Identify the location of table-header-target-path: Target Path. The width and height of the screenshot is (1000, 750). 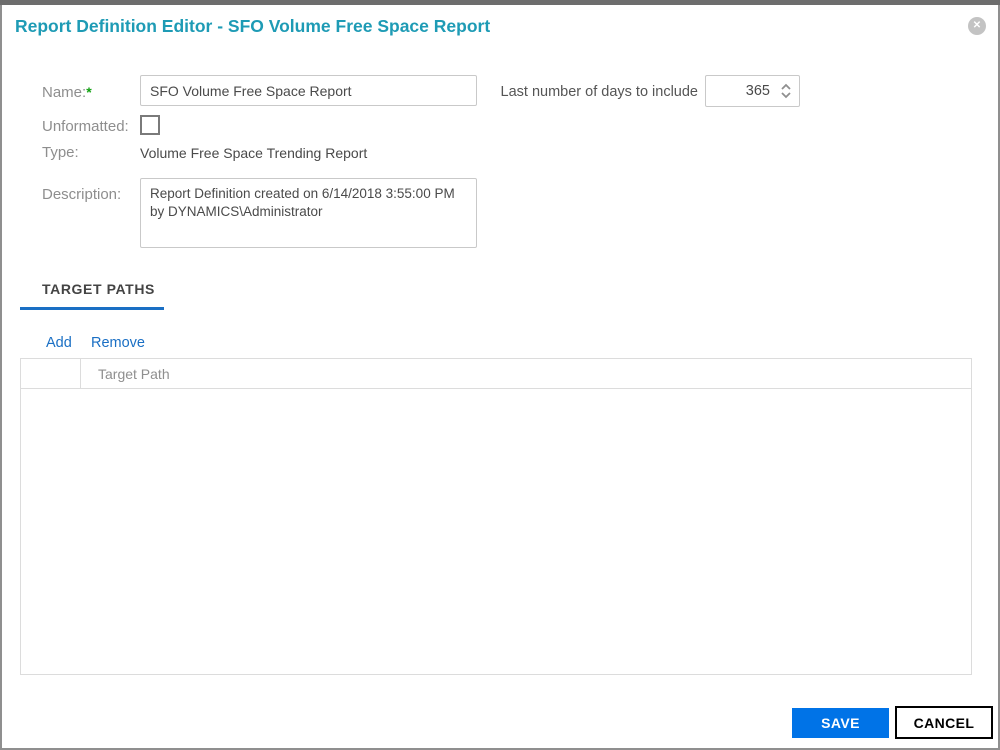
(134, 373).